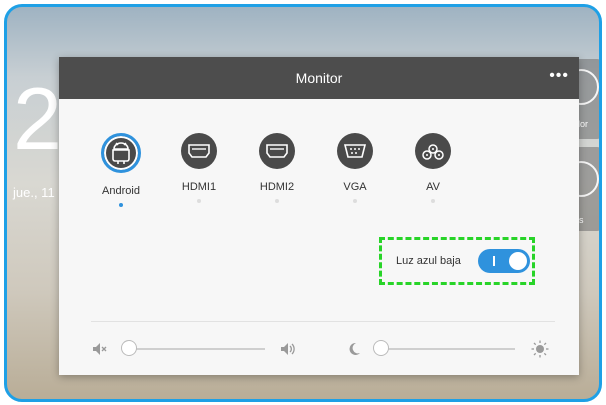 This screenshot has width=606, height=405. I want to click on source-android: Android, so click(121, 170).